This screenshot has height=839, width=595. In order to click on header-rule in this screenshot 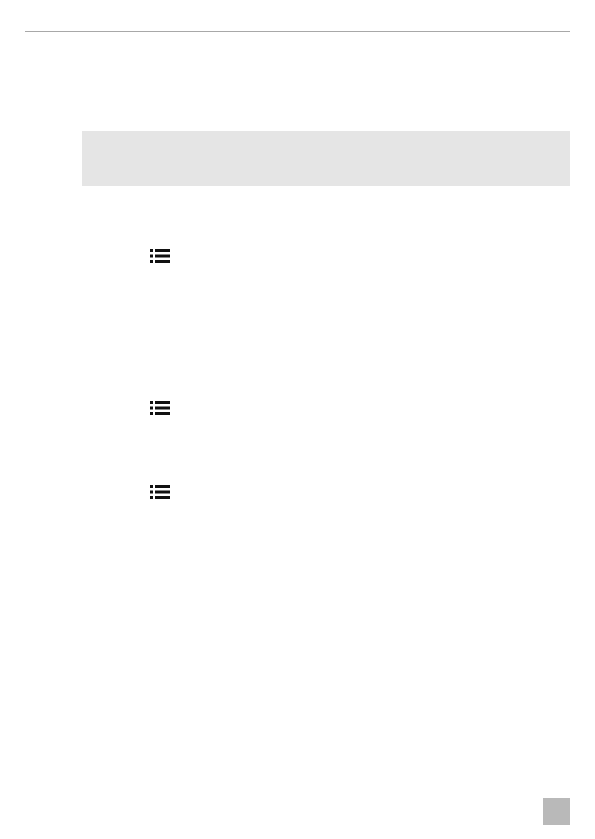, I will do `click(297, 31)`.